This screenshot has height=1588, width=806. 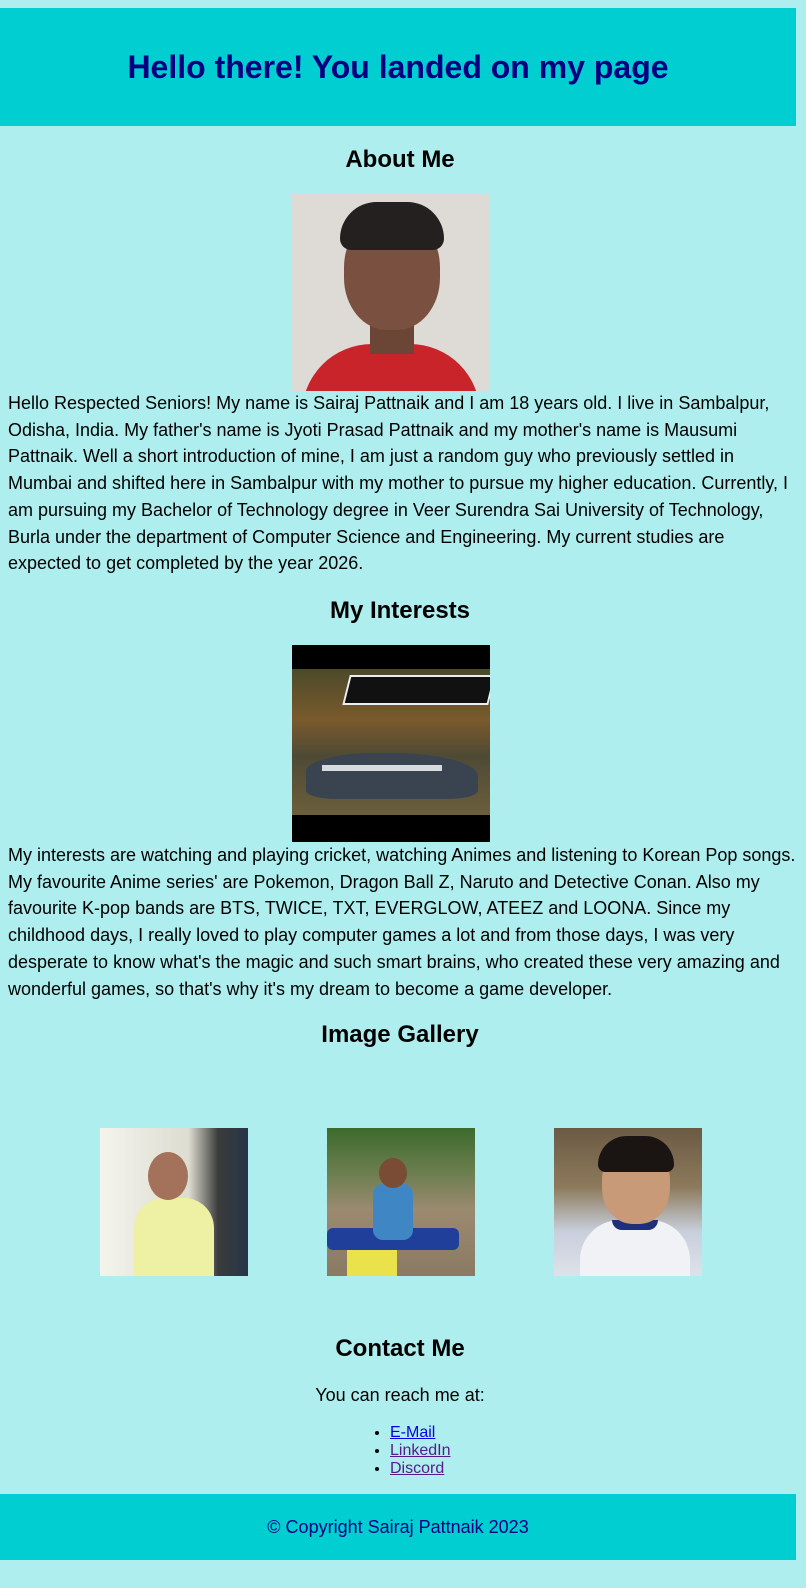 I want to click on profile-photo, so click(x=391, y=292).